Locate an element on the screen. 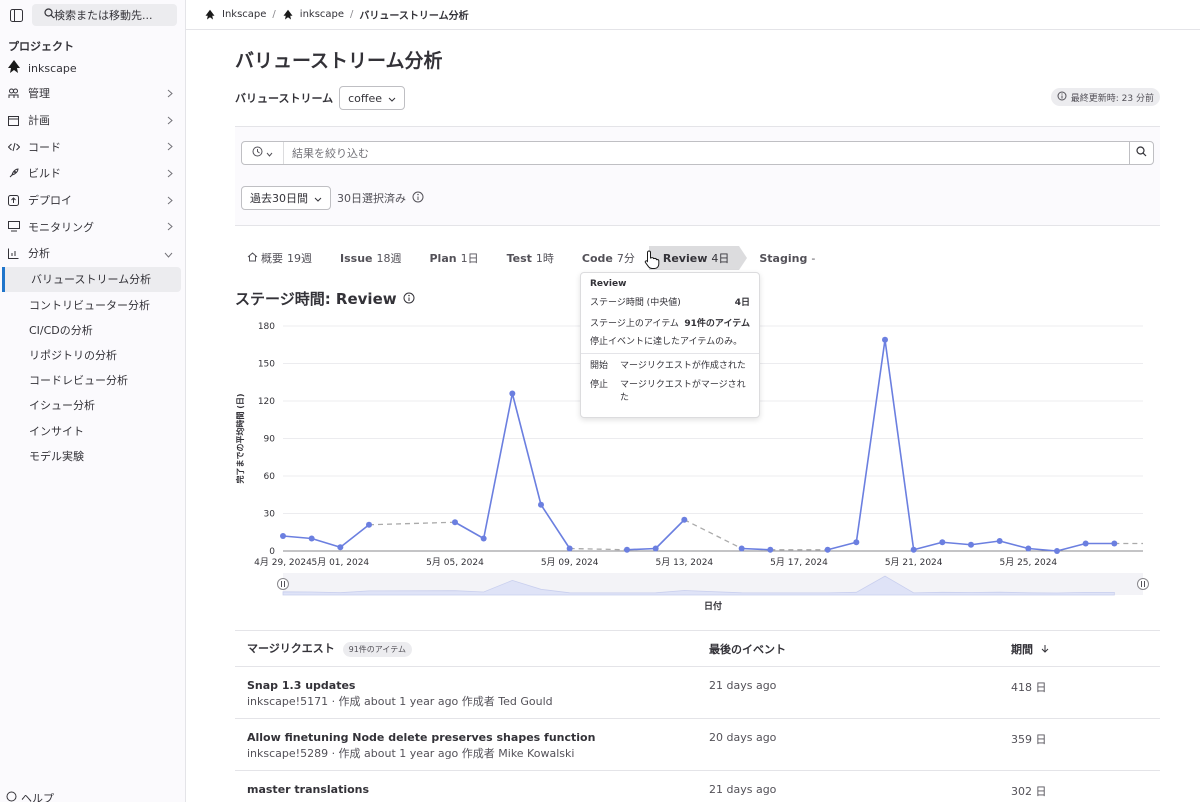 This screenshot has width=1200, height=802. stage-name: Staging is located at coordinates (783, 258).